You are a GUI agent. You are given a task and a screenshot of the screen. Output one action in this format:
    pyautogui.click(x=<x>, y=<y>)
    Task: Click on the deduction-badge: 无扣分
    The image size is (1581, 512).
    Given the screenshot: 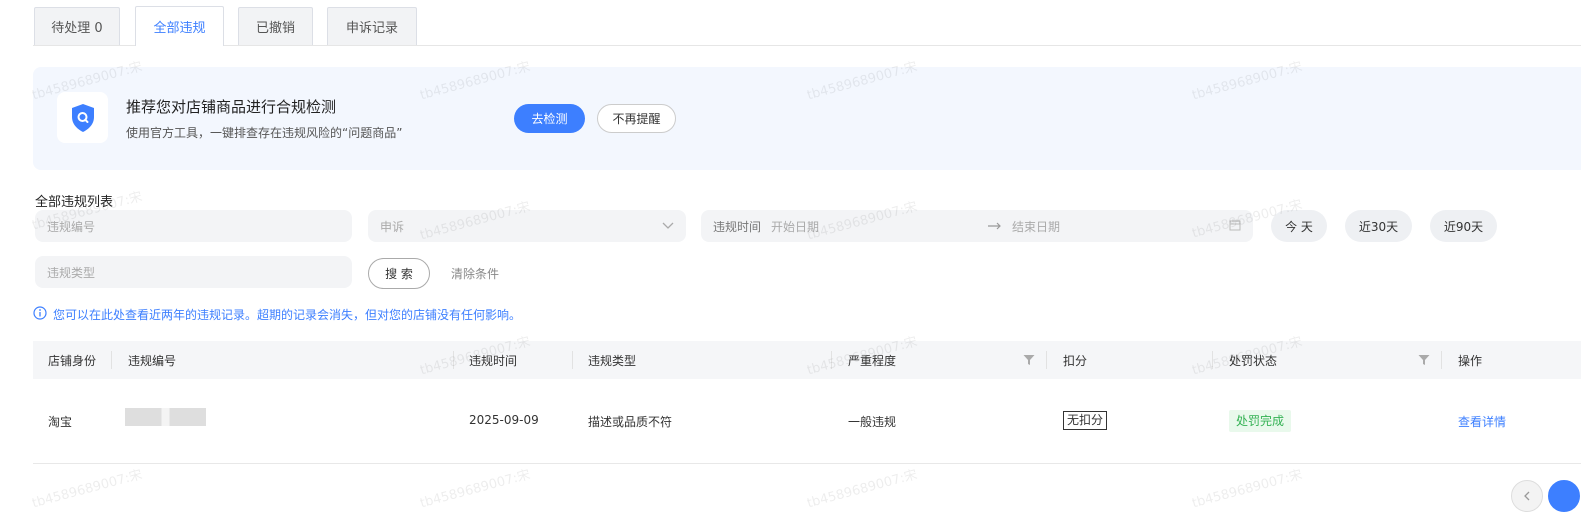 What is the action you would take?
    pyautogui.click(x=1085, y=420)
    